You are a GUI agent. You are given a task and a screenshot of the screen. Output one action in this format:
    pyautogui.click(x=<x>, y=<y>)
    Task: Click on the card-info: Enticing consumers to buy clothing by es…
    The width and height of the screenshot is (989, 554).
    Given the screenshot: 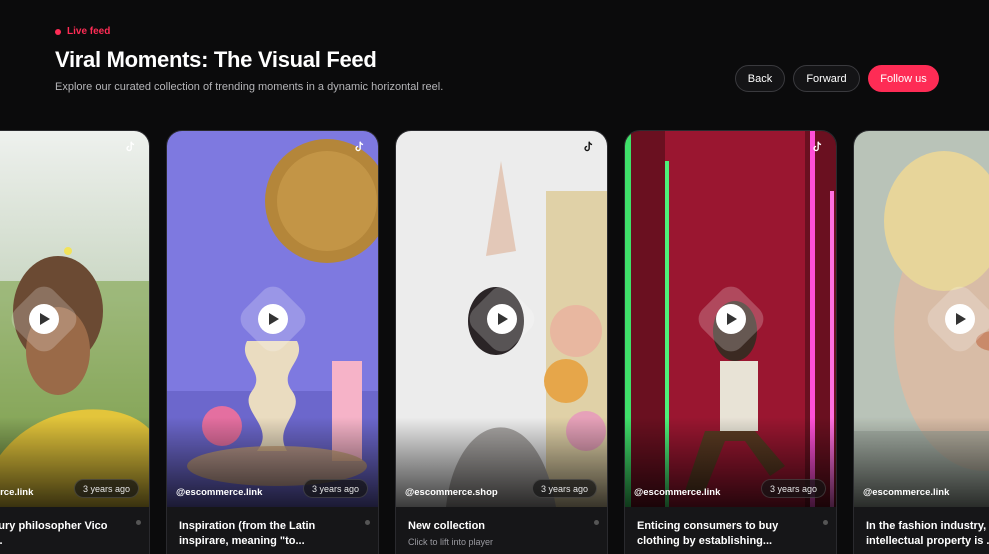 What is the action you would take?
    pyautogui.click(x=730, y=530)
    